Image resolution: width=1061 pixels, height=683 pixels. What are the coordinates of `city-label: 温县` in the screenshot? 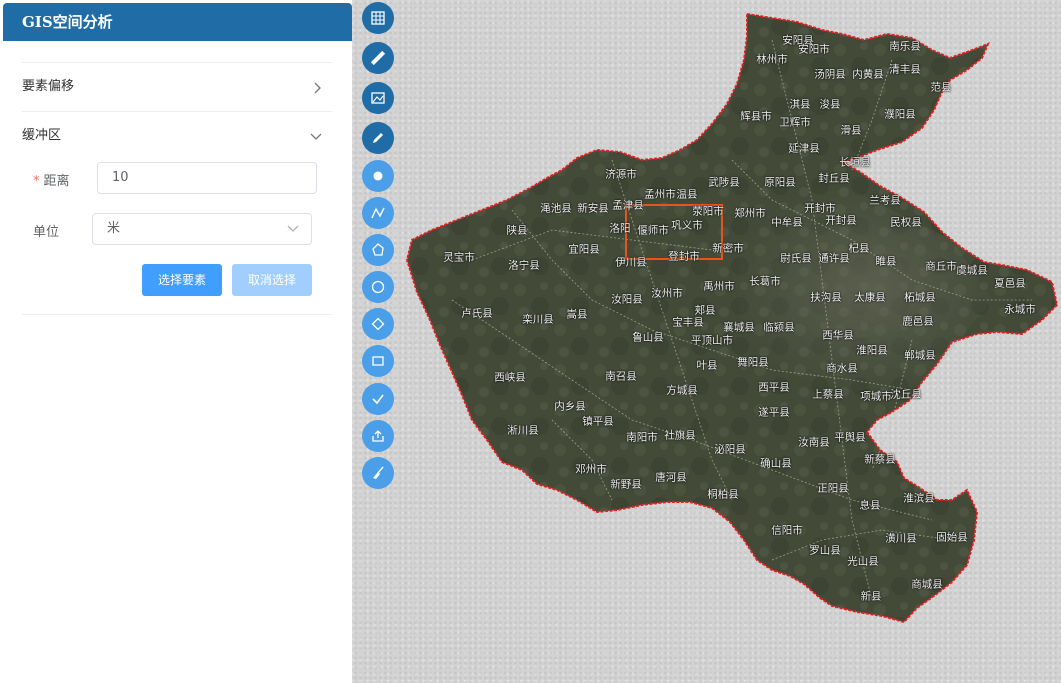 It's located at (687, 194).